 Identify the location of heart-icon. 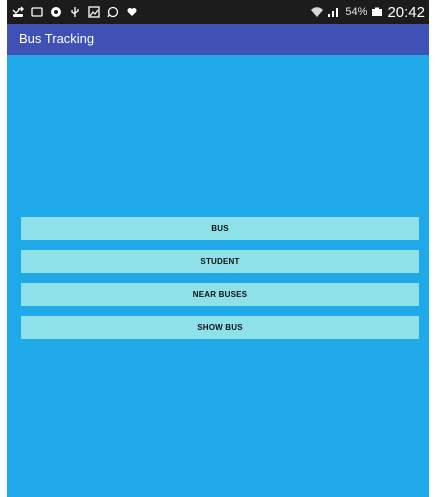
(132, 12).